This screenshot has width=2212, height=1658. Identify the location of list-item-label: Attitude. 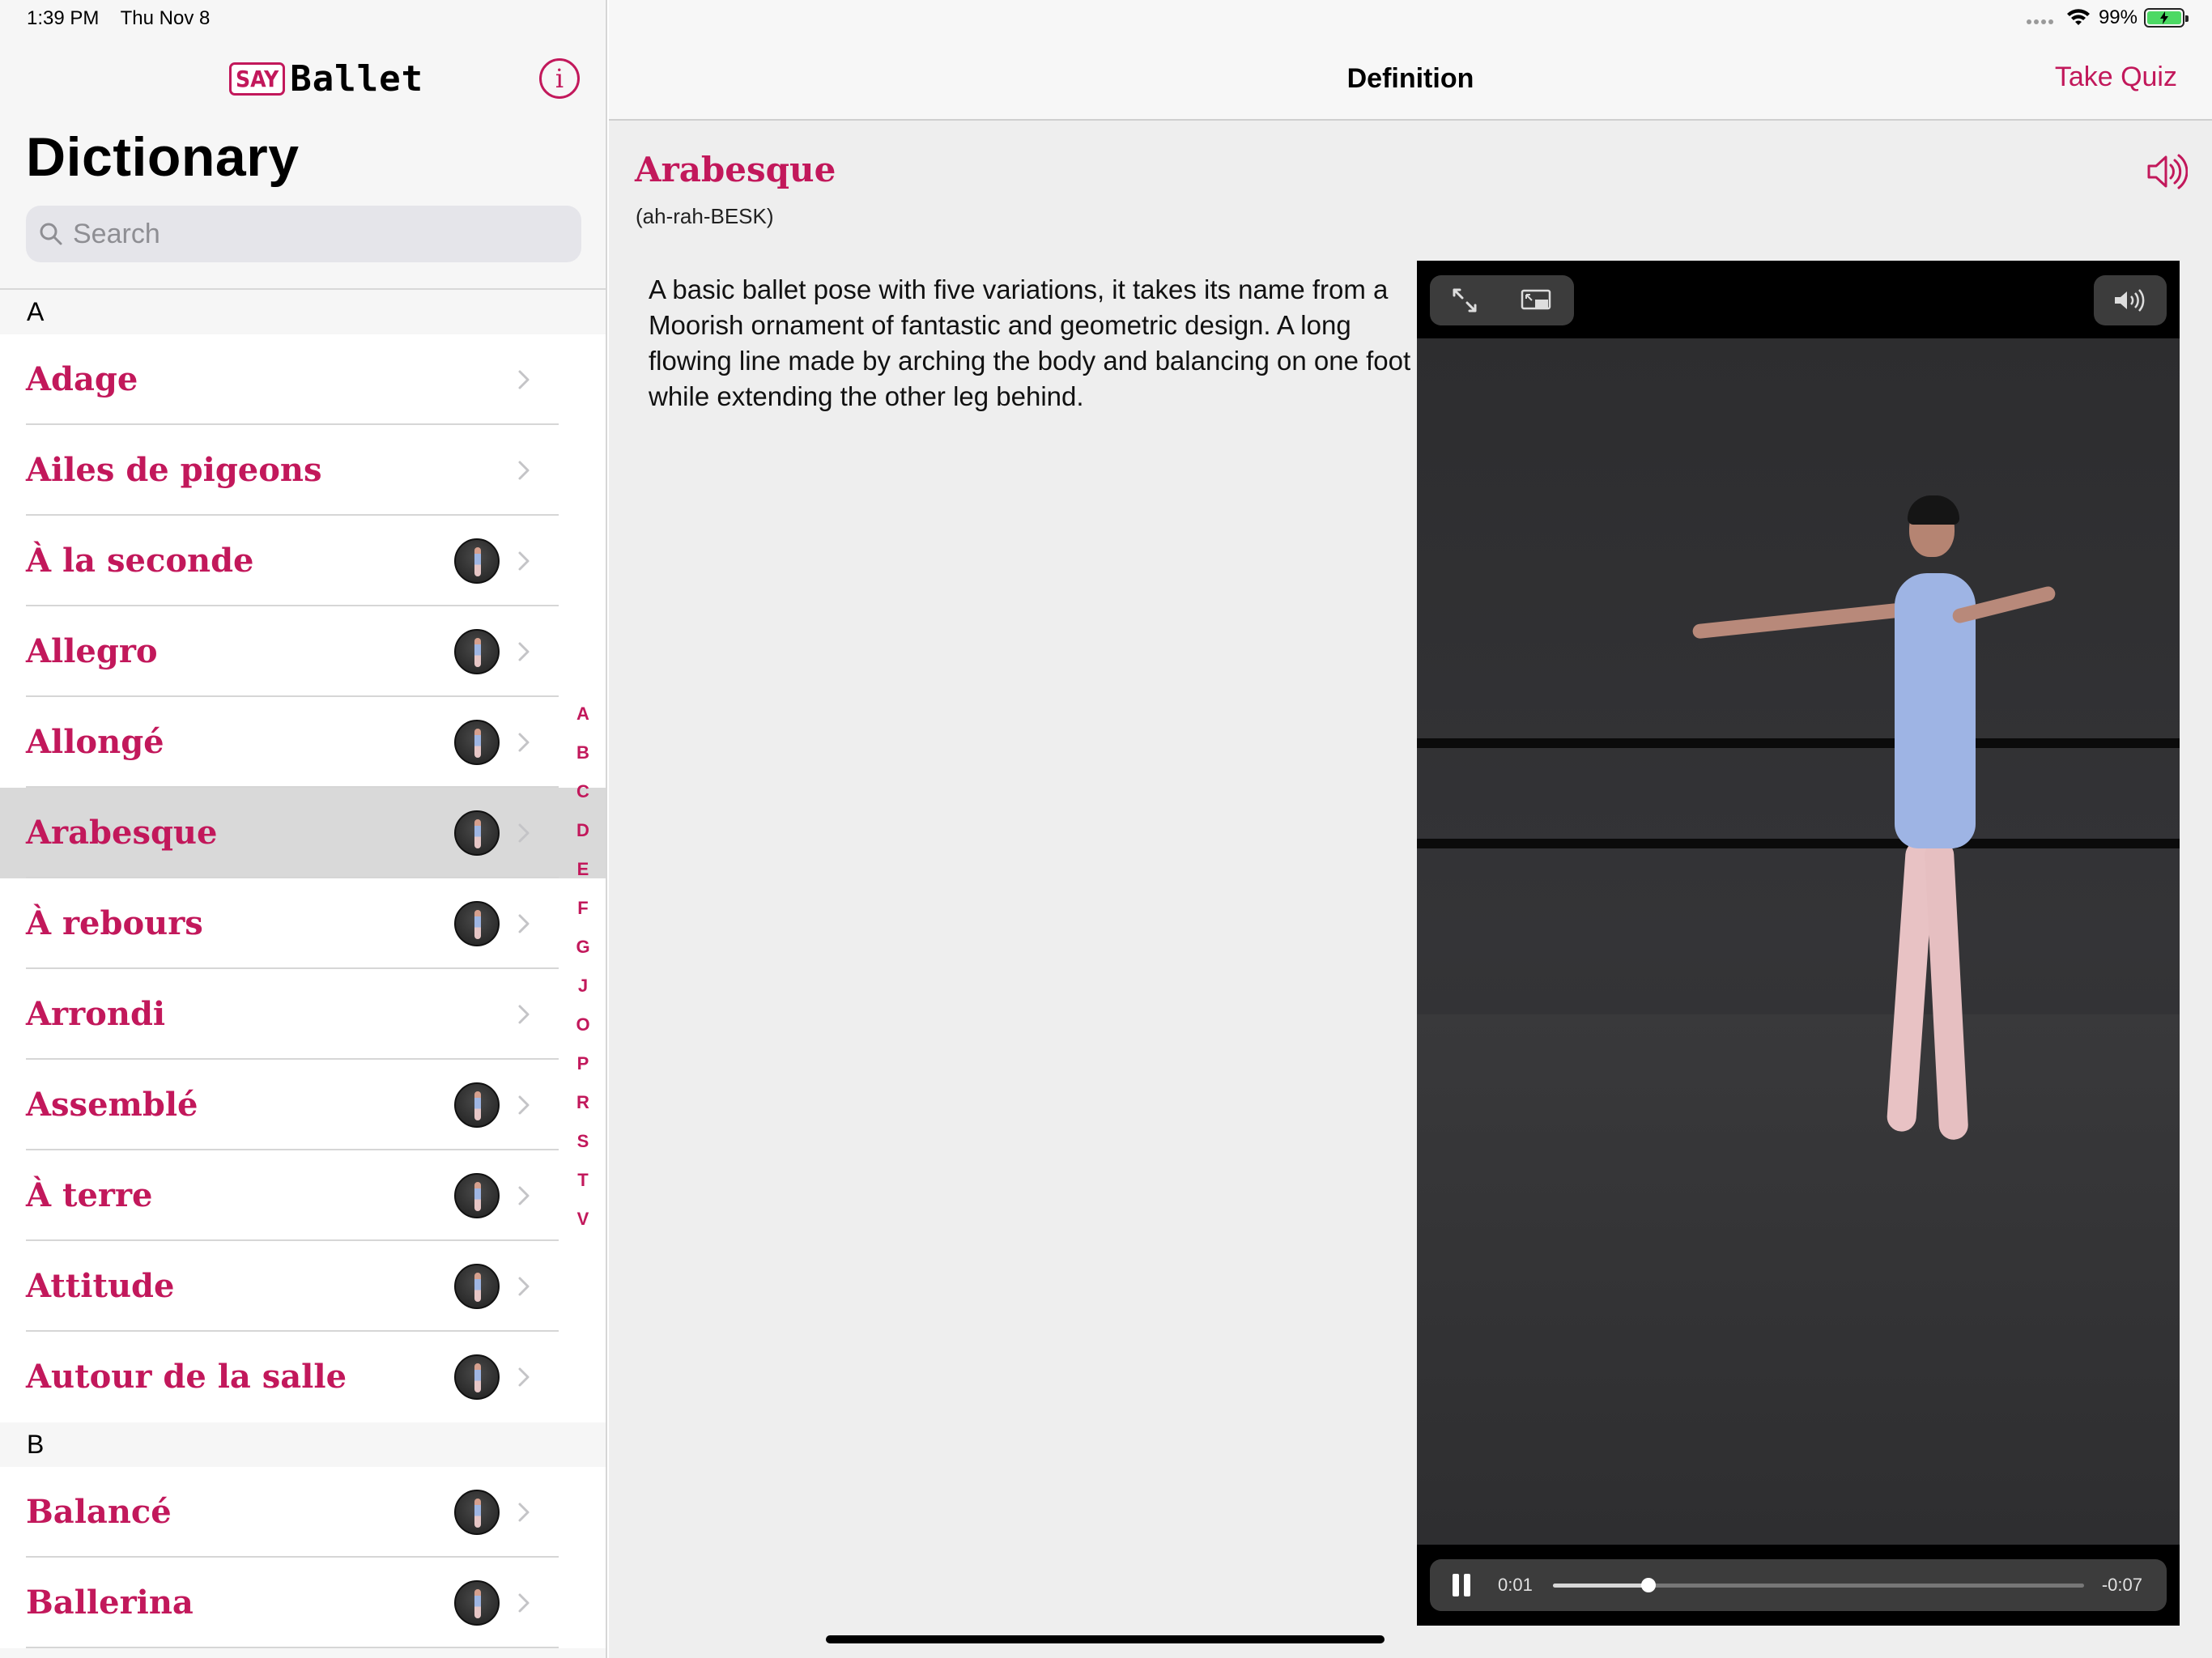
(100, 1286).